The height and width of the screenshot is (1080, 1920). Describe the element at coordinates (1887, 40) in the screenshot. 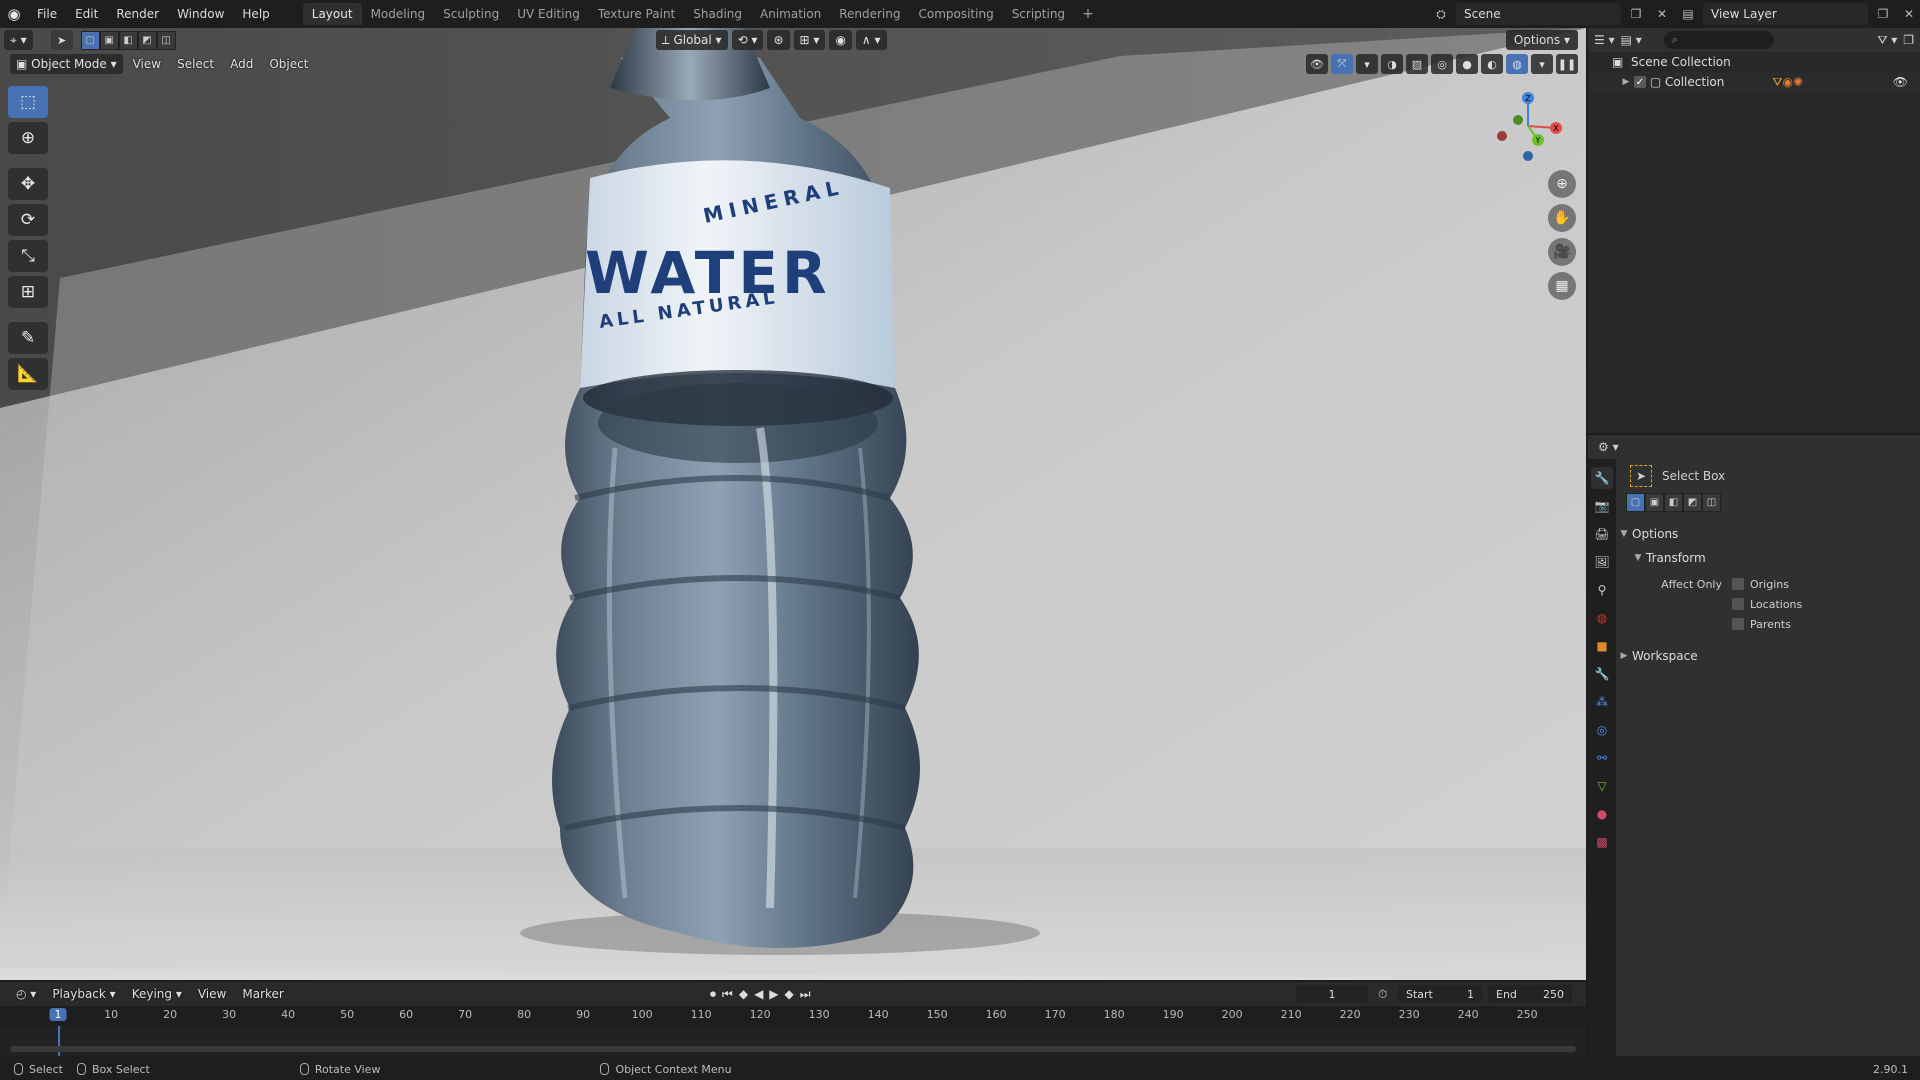

I see `filter-icon: ⛛ ▾` at that location.